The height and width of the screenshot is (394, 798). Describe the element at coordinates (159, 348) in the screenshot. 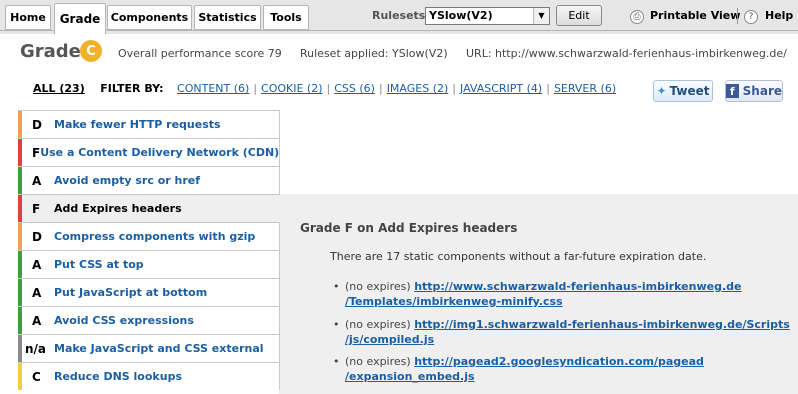

I see `rule-name: Make JavaScript and CSS external` at that location.